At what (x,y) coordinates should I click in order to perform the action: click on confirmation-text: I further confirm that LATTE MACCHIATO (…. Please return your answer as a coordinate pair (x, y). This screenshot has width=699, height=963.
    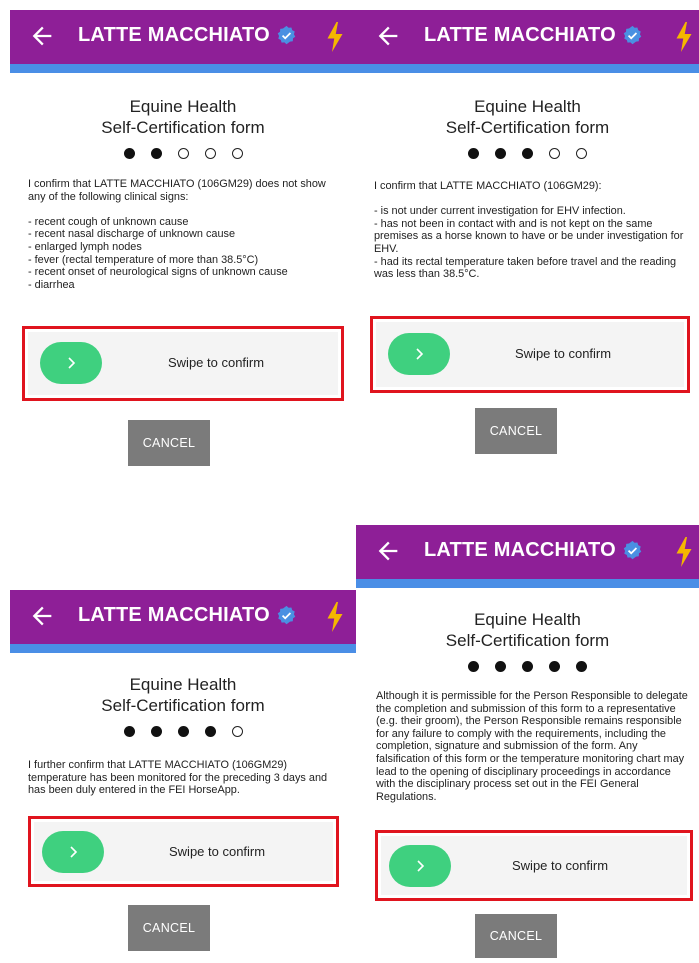
    Looking at the image, I should click on (178, 778).